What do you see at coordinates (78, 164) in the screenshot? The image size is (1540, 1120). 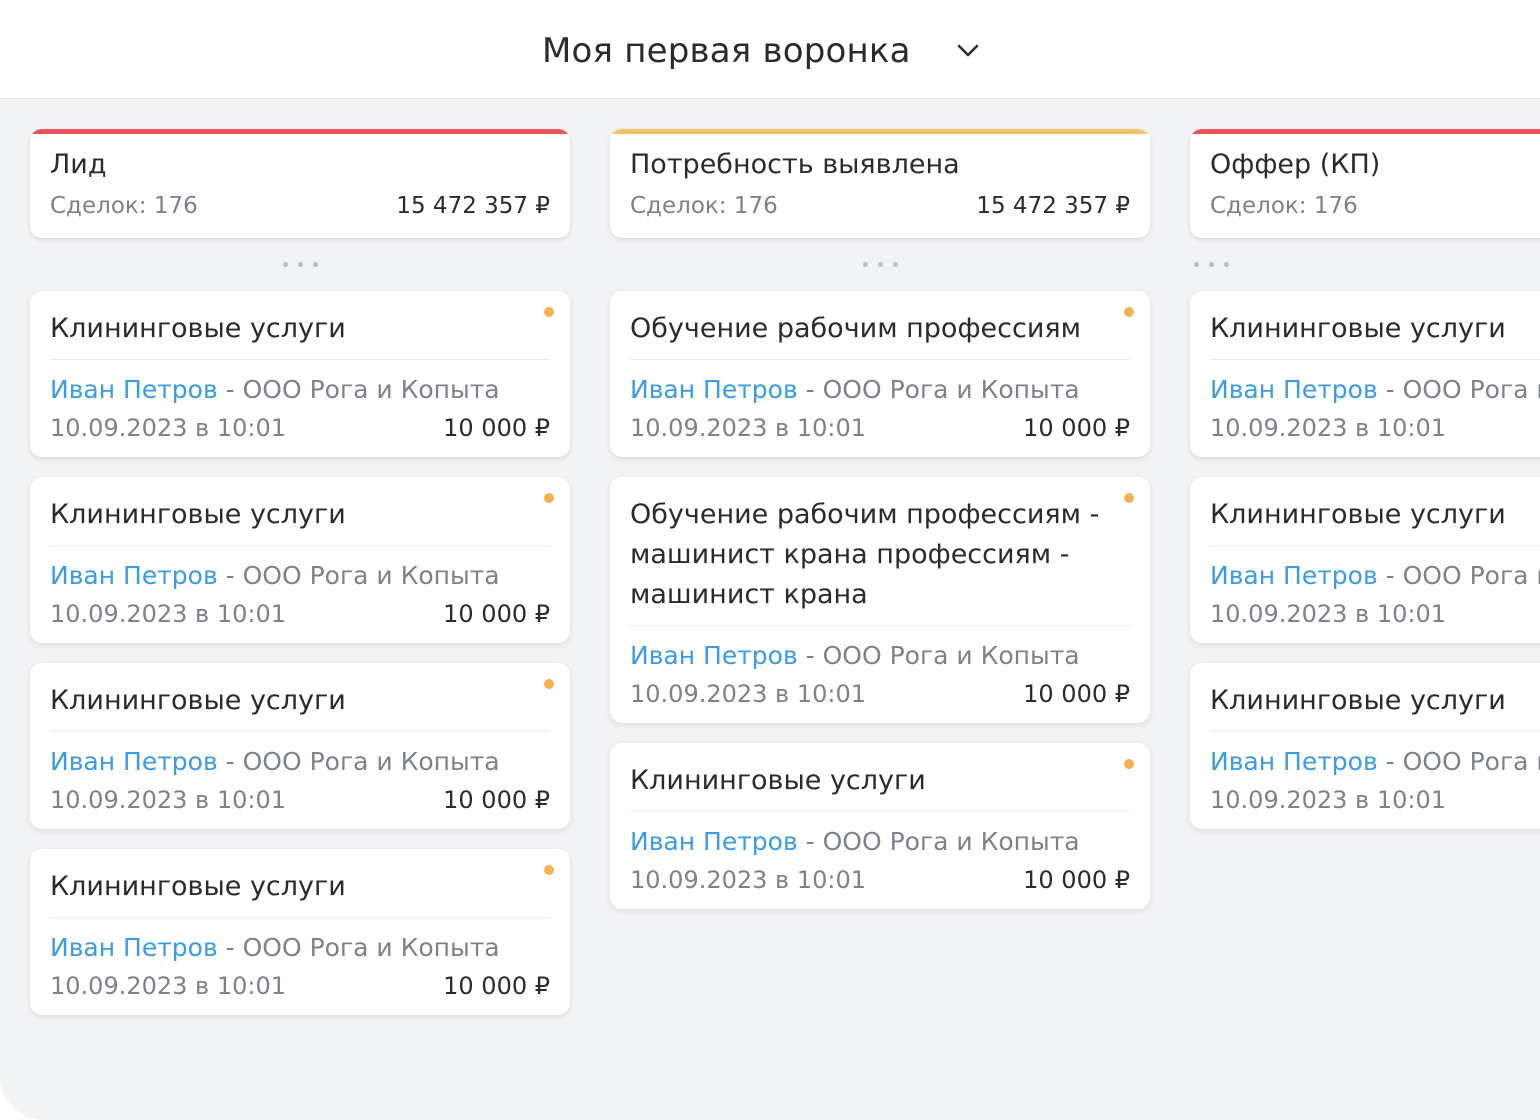 I see `stage-name: Лид` at bounding box center [78, 164].